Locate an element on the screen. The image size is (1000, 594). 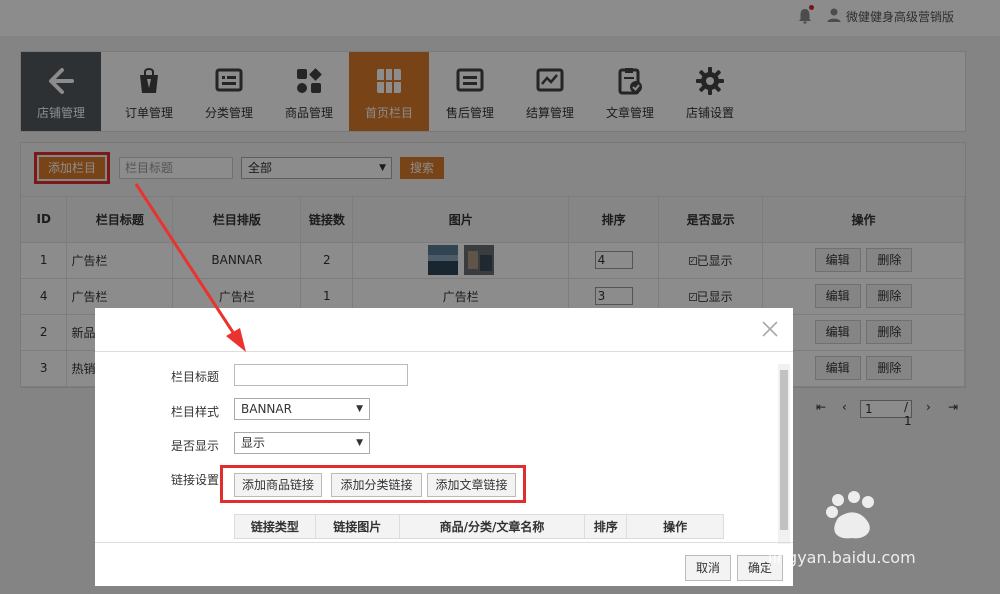
add-product-link-button: 添加商品链接 is located at coordinates (278, 485).